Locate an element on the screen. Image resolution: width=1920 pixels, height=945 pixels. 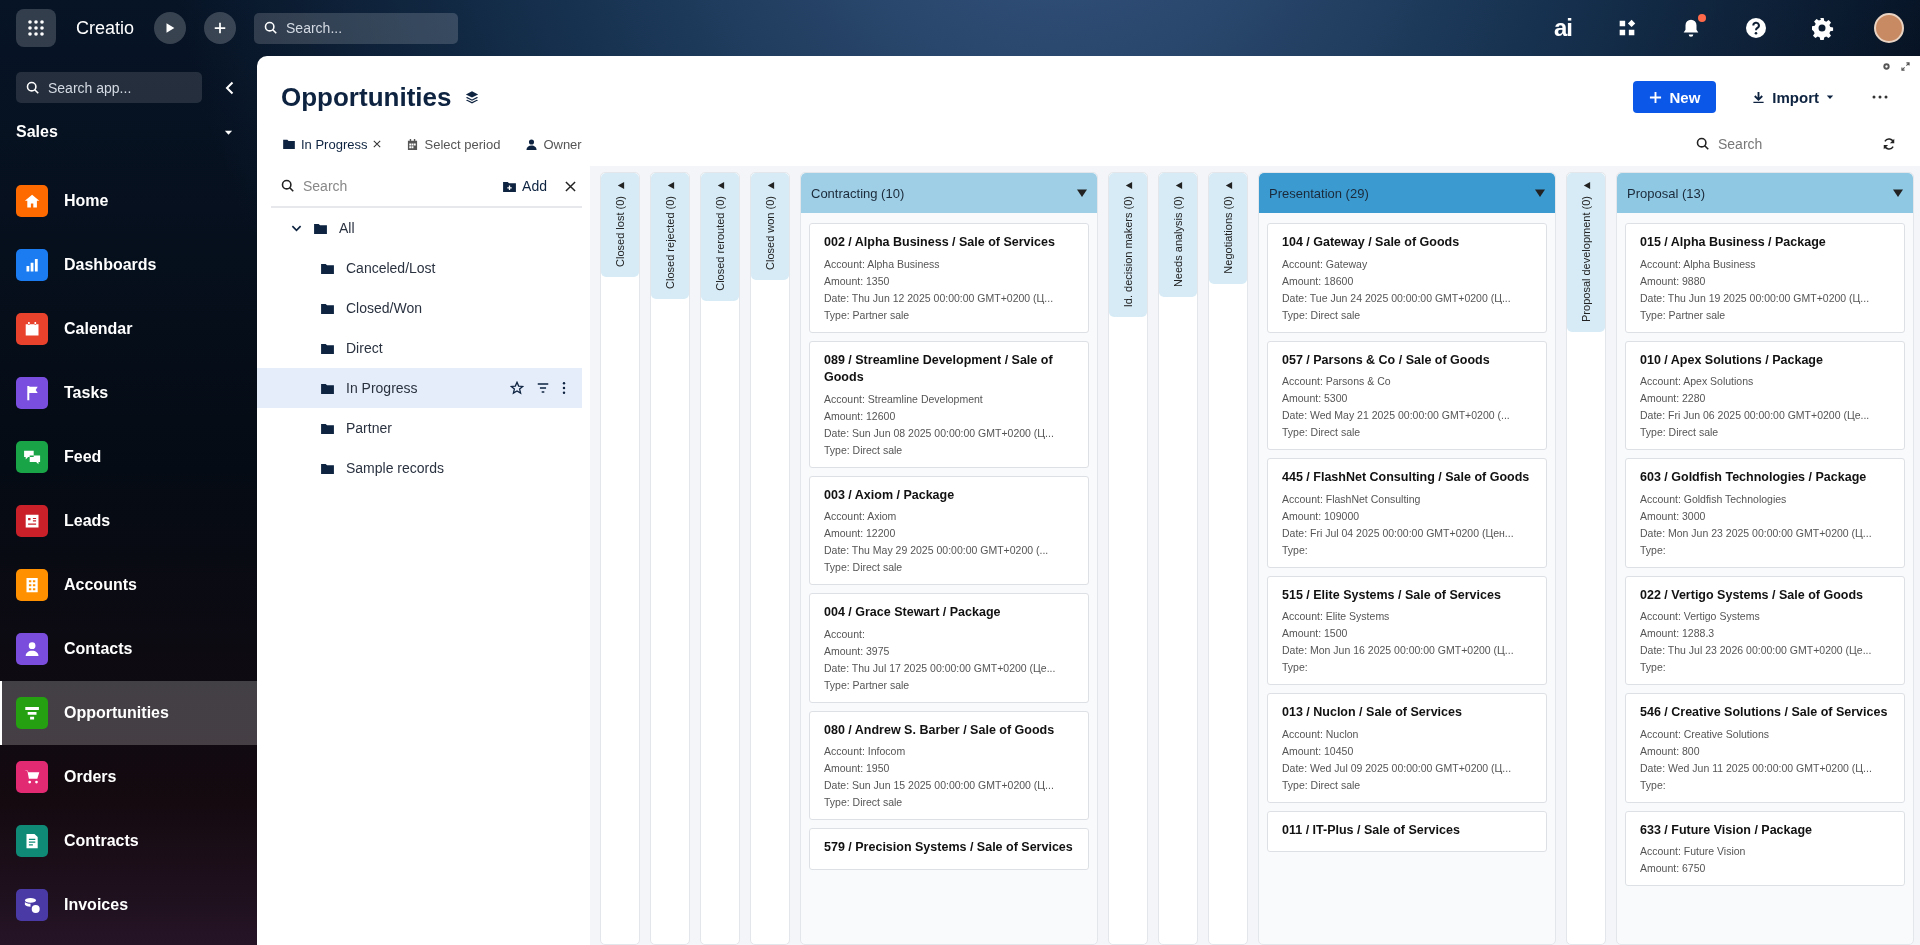
run-process-button is located at coordinates (170, 28).